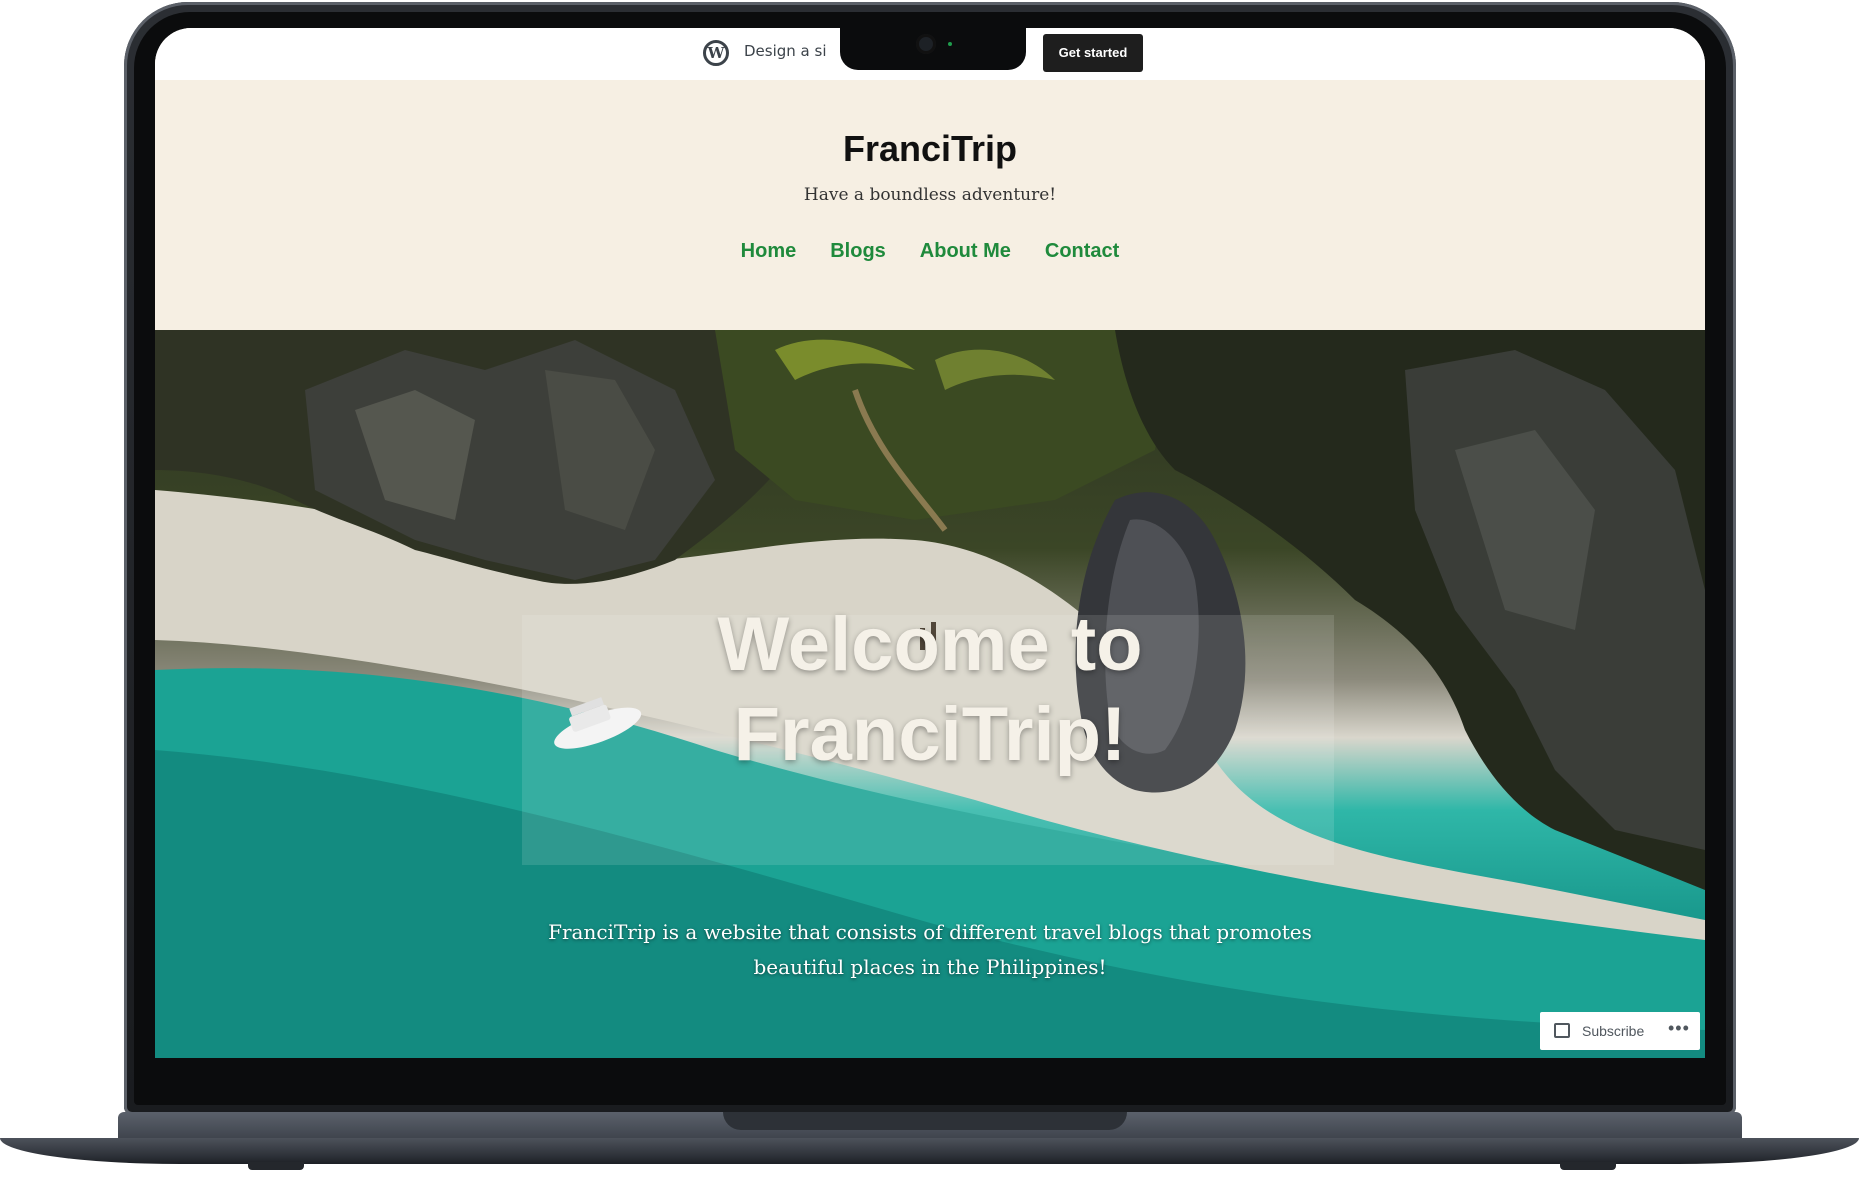 The height and width of the screenshot is (1179, 1859). I want to click on nav-item-about-me: About Me, so click(965, 251).